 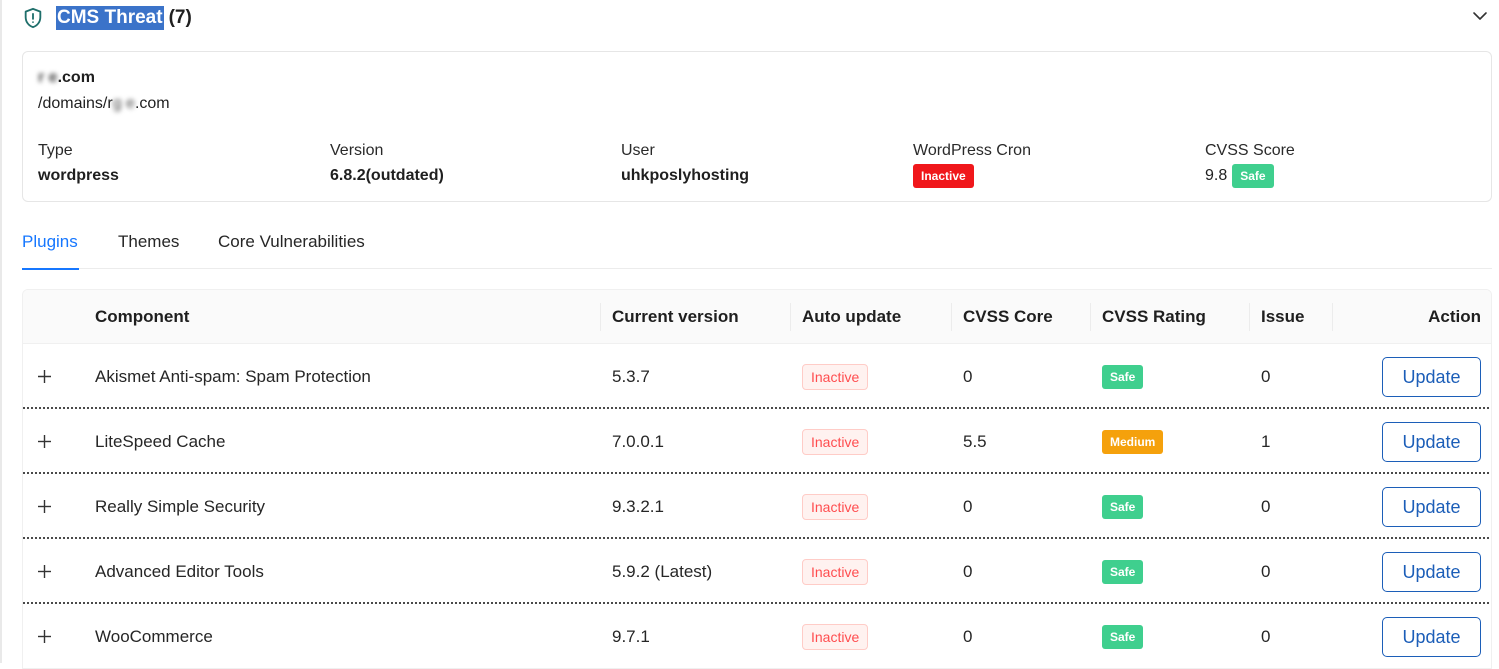 What do you see at coordinates (1216, 175) in the screenshot?
I see `cvss-score-value: 9.8` at bounding box center [1216, 175].